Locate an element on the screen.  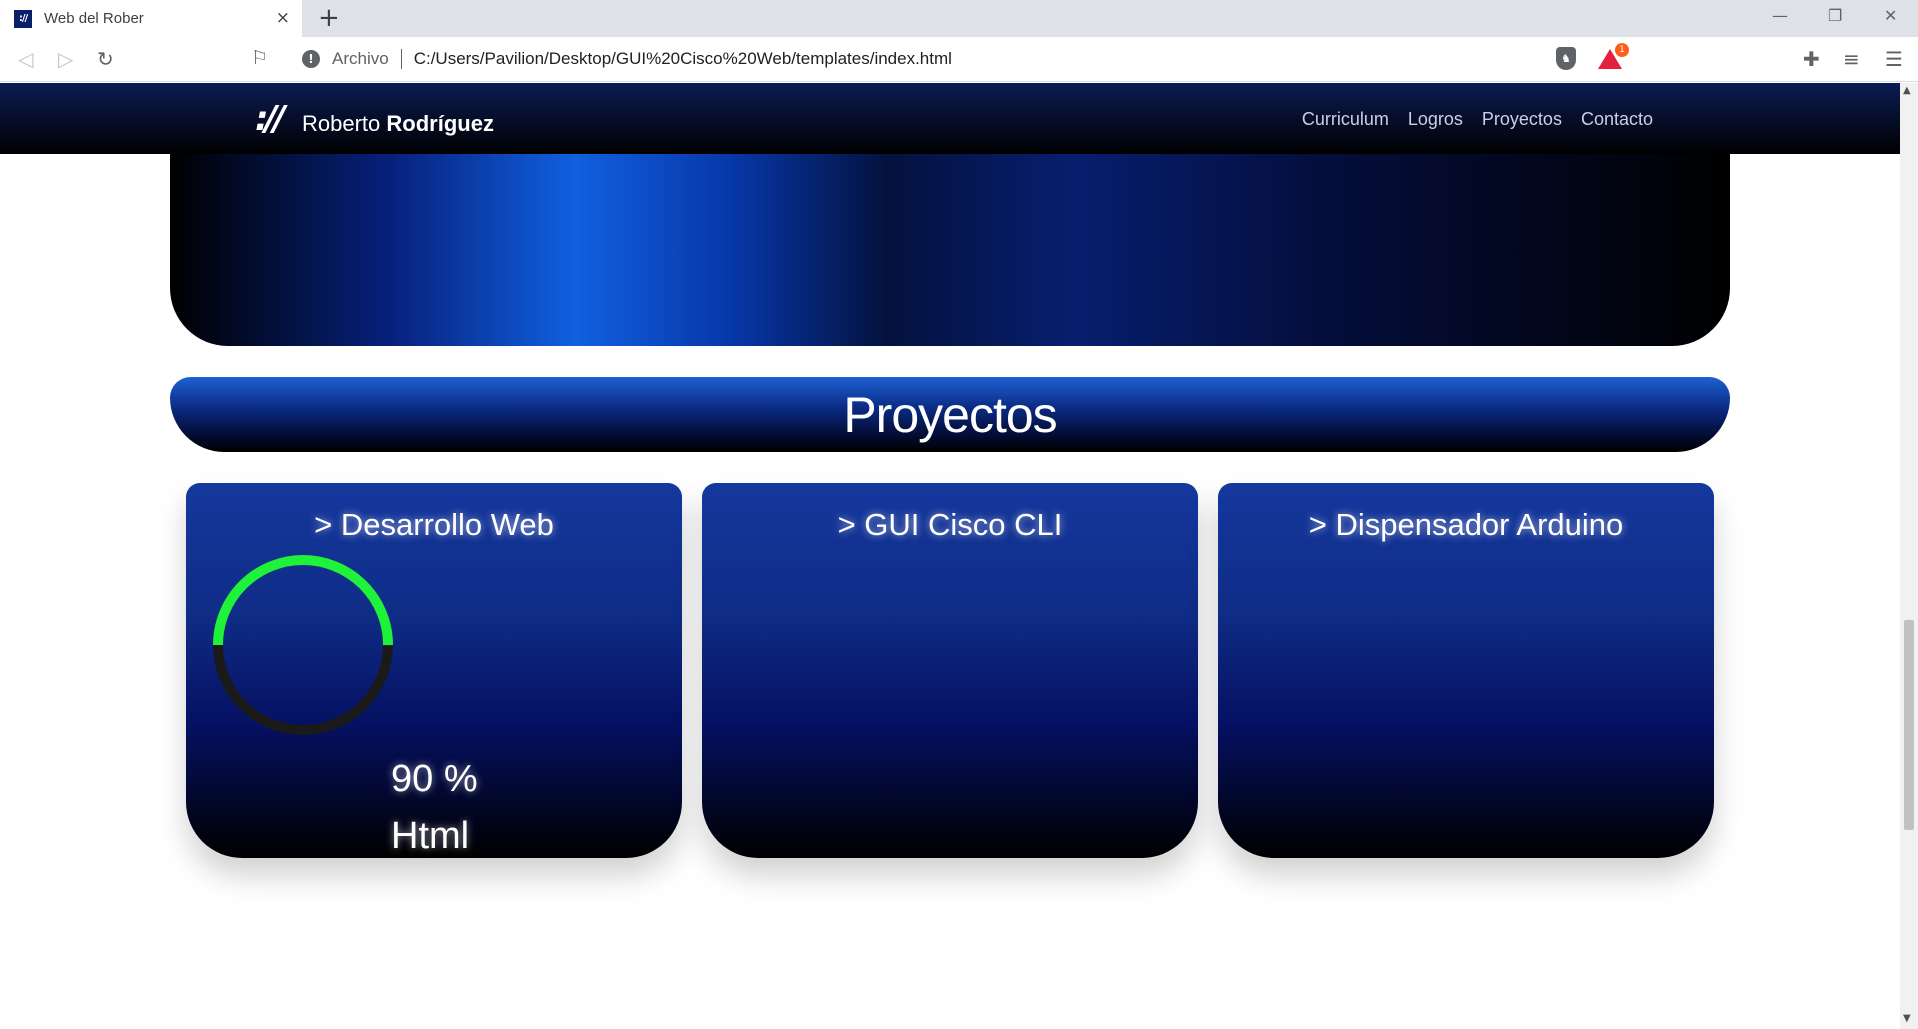
projects-banner: Proyectos is located at coordinates (950, 414).